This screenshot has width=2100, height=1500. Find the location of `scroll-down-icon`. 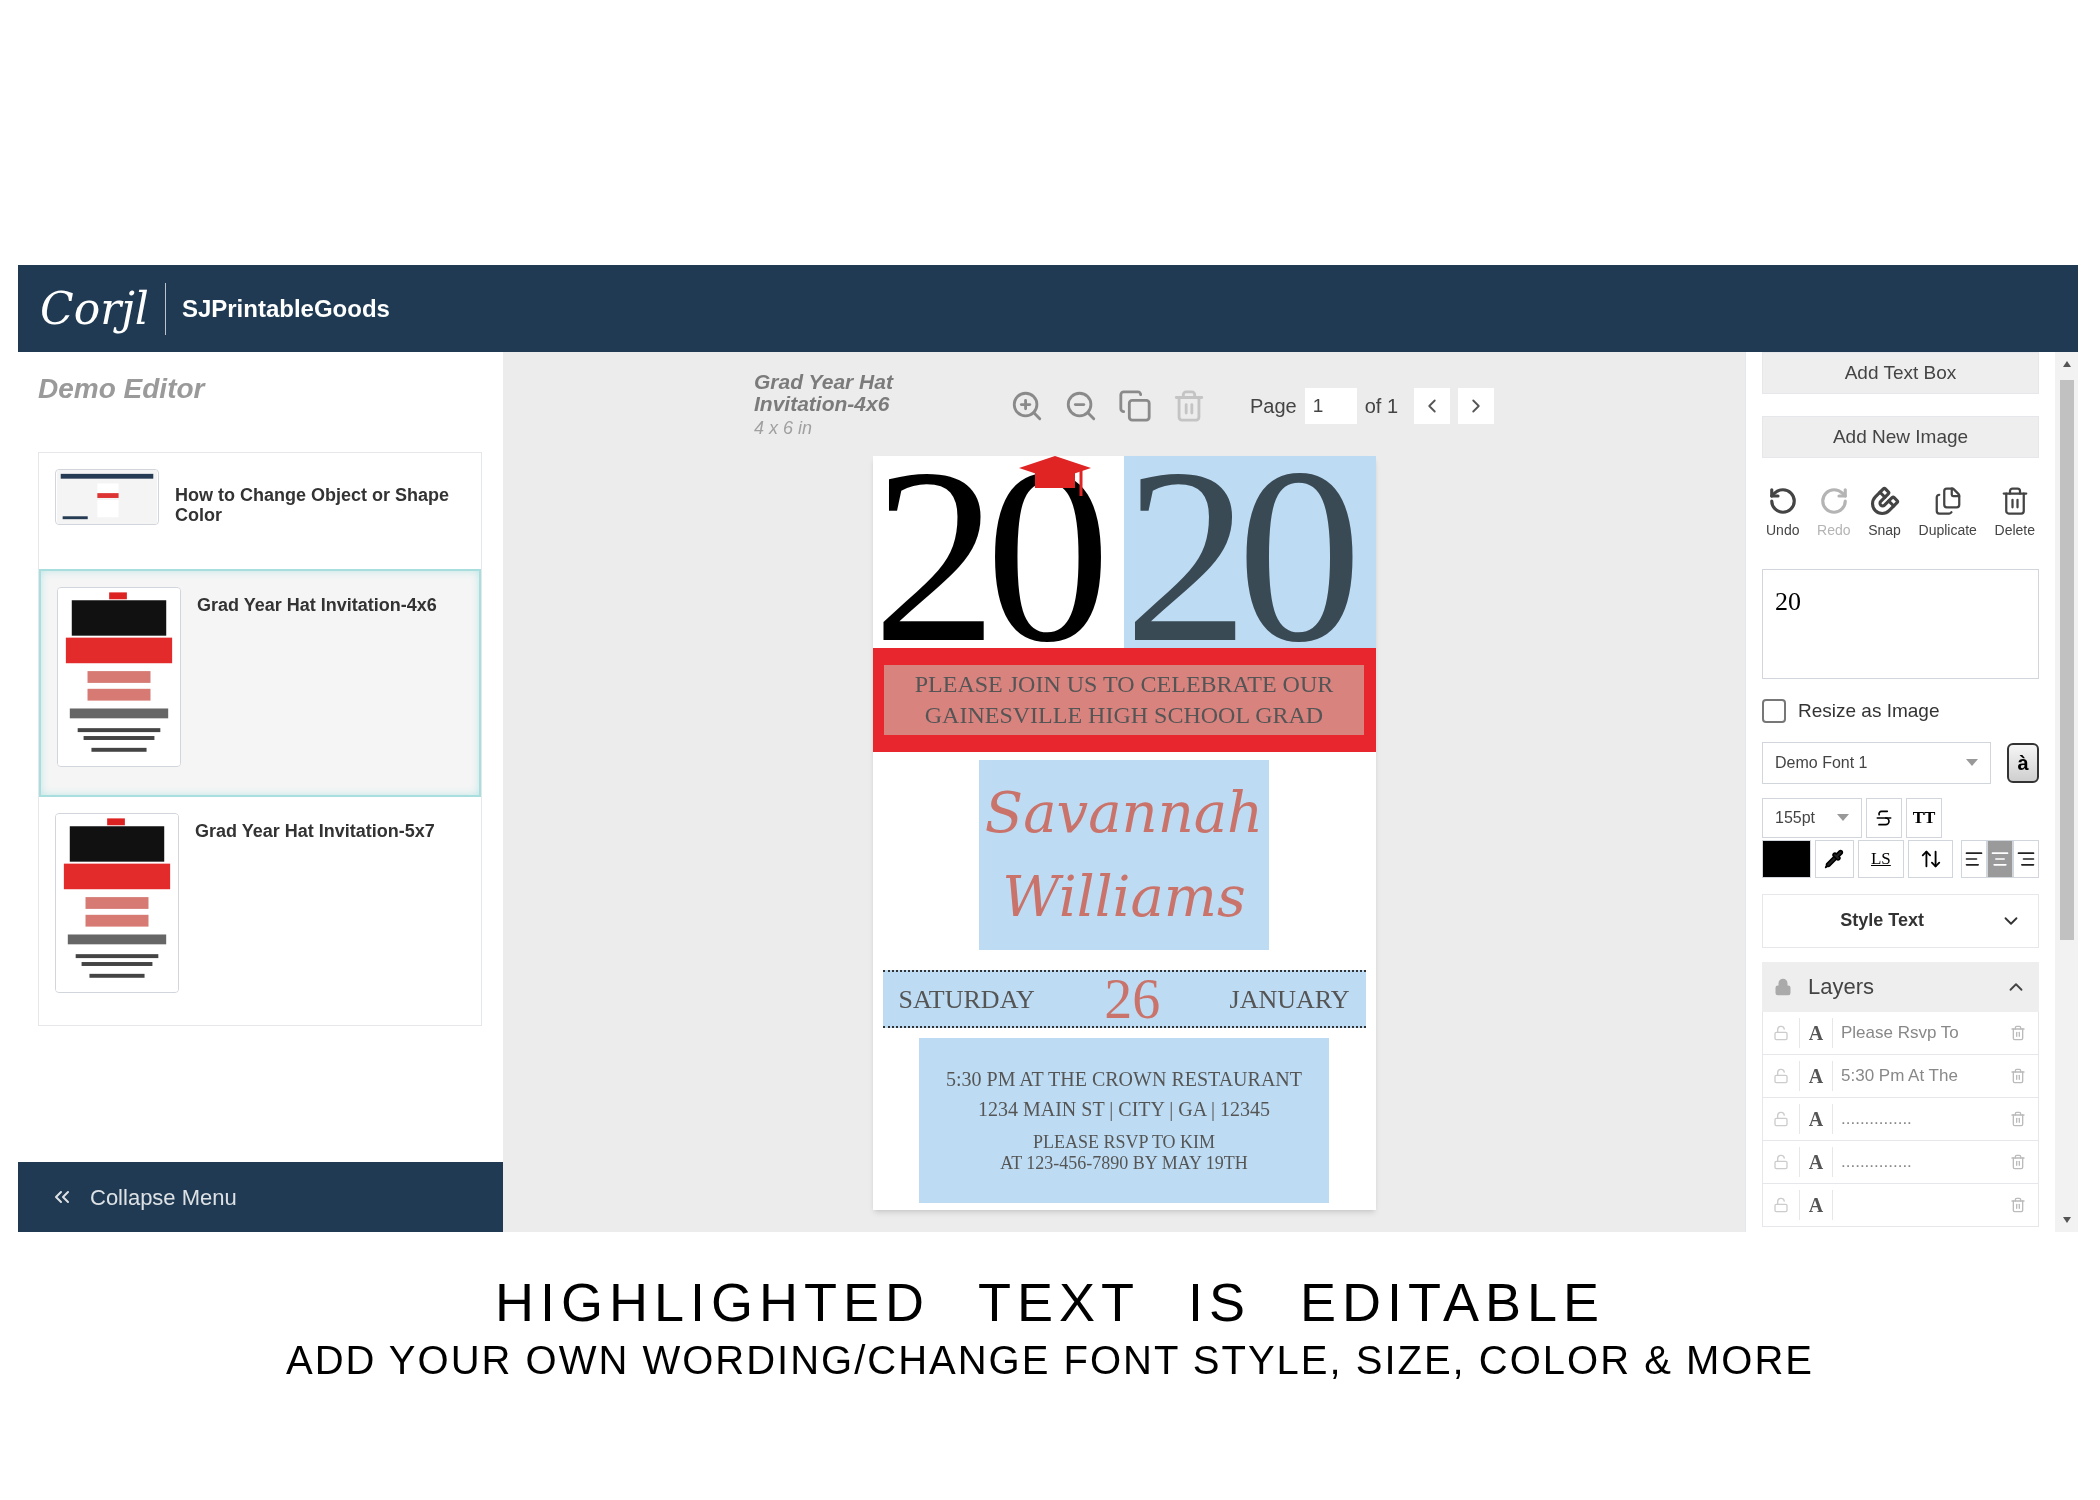

scroll-down-icon is located at coordinates (2066, 1220).